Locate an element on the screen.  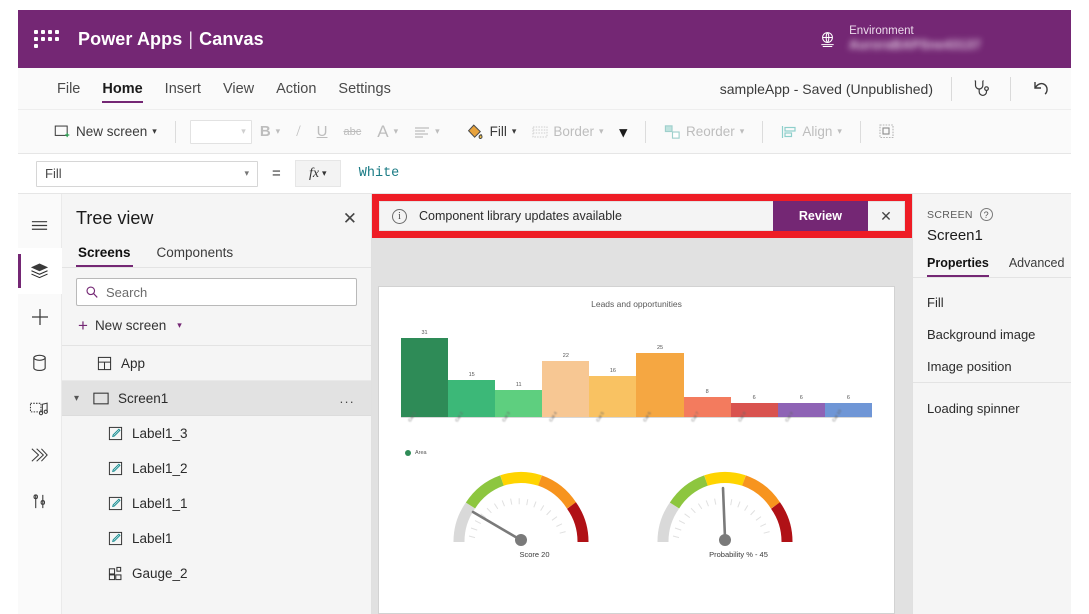
help-question-icon: ? is located at coordinates (986, 214).